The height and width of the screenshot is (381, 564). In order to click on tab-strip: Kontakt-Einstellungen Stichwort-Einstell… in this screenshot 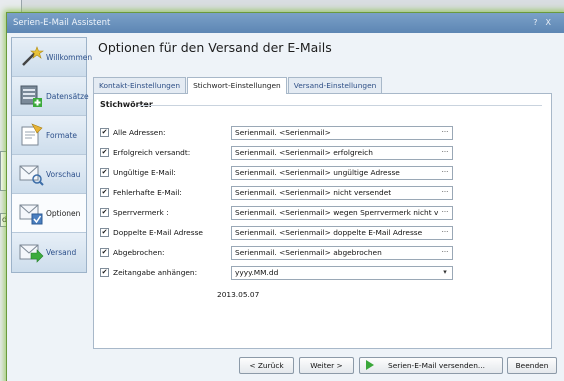, I will do `click(238, 85)`.